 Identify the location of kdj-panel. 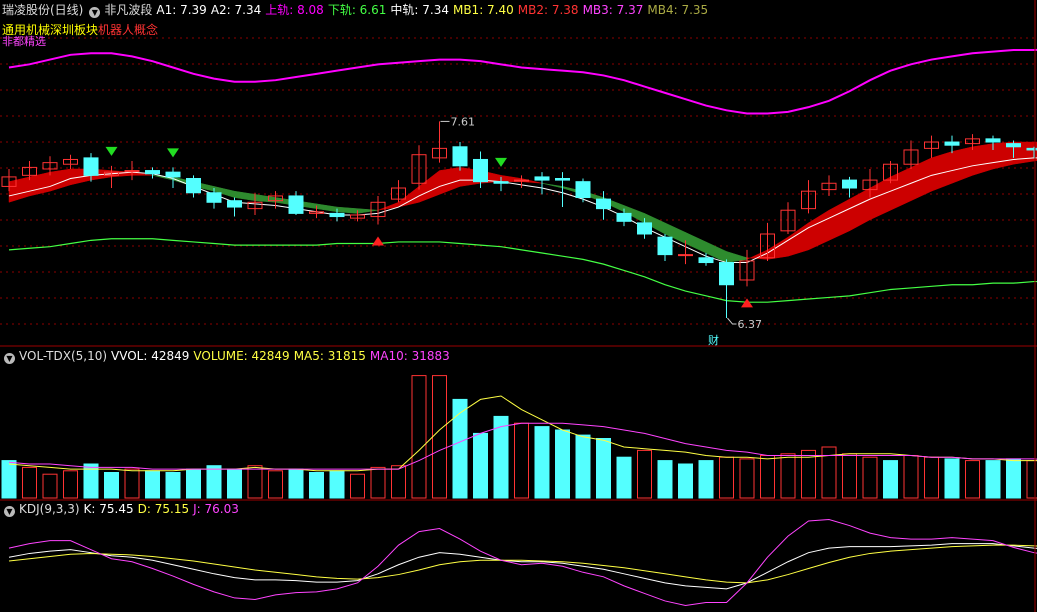
(522, 562).